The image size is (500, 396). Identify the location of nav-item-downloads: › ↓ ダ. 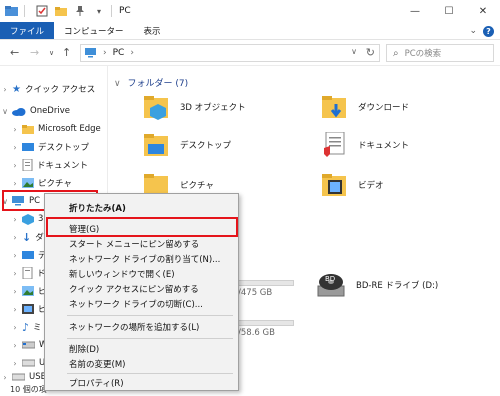
(27, 237).